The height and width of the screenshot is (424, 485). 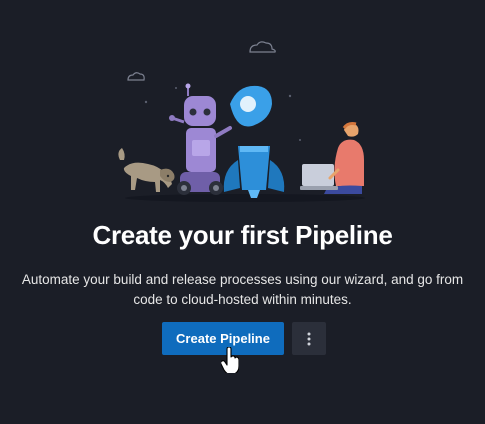 What do you see at coordinates (245, 198) in the screenshot?
I see `ground-shadow` at bounding box center [245, 198].